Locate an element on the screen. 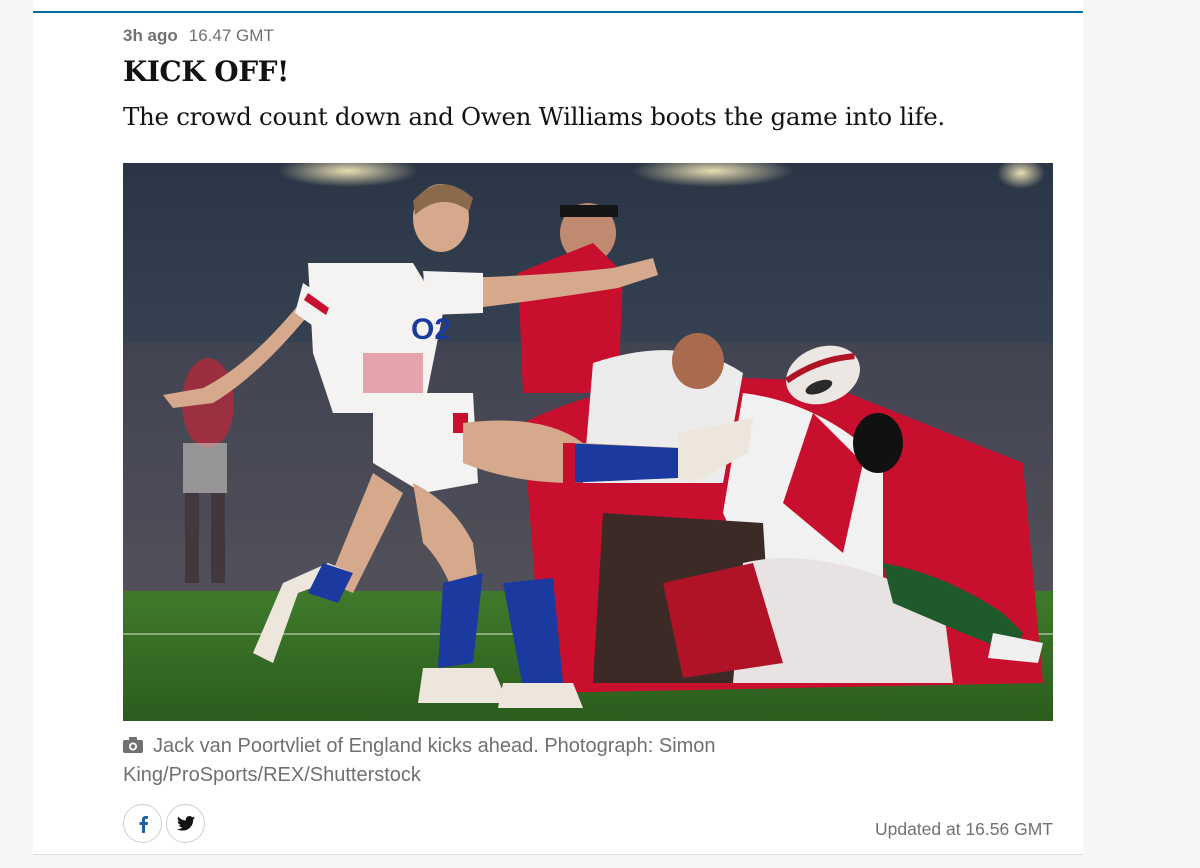 This screenshot has height=868, width=1200. facebook-share-button is located at coordinates (142, 823).